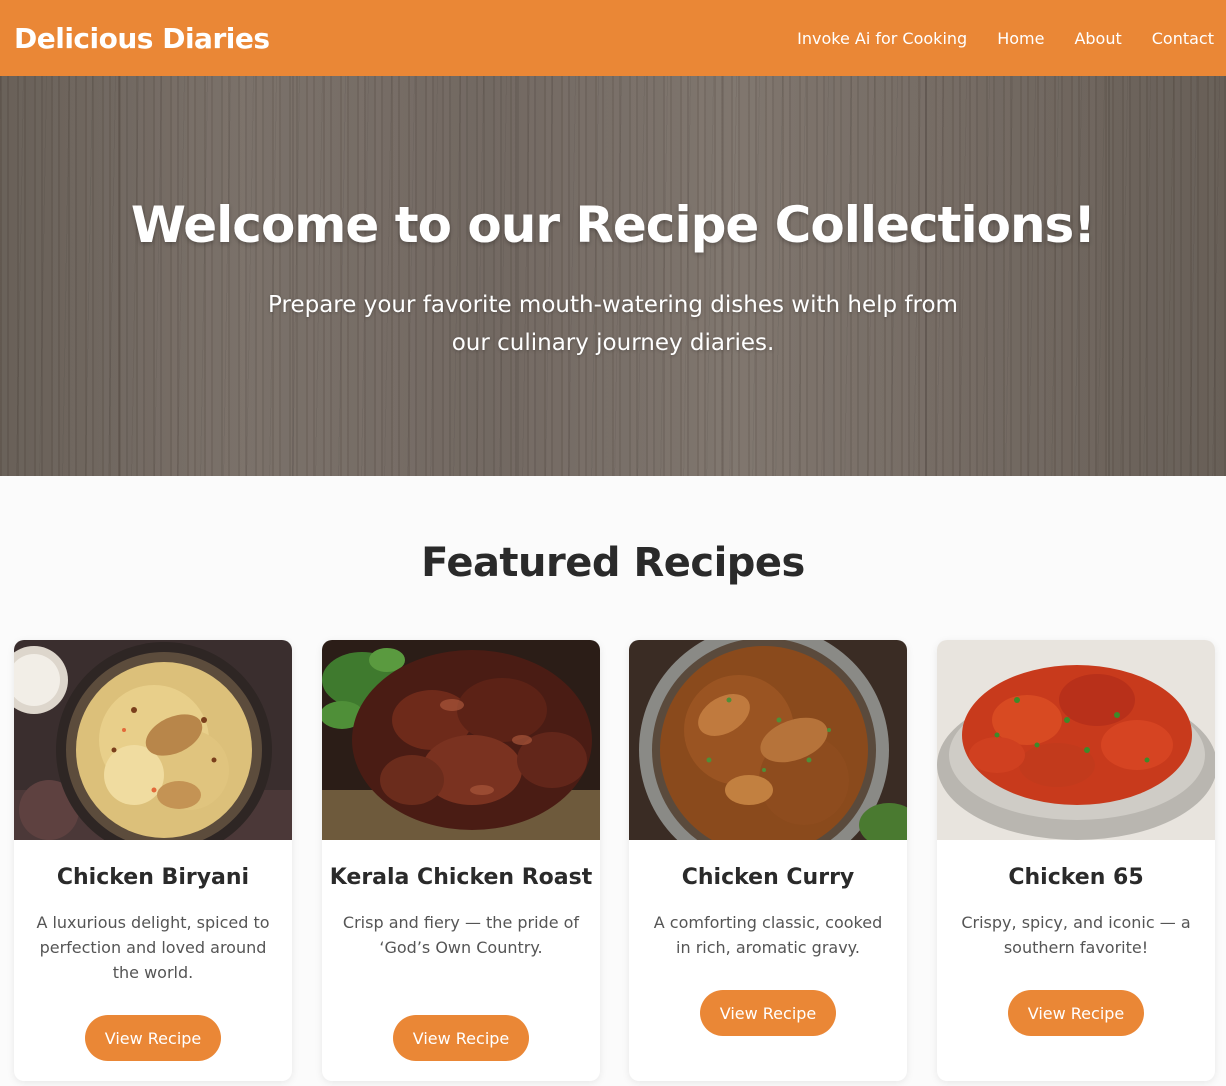  Describe the element at coordinates (613, 563) in the screenshot. I see `featured-recipes-heading: Featured Recipes` at that location.